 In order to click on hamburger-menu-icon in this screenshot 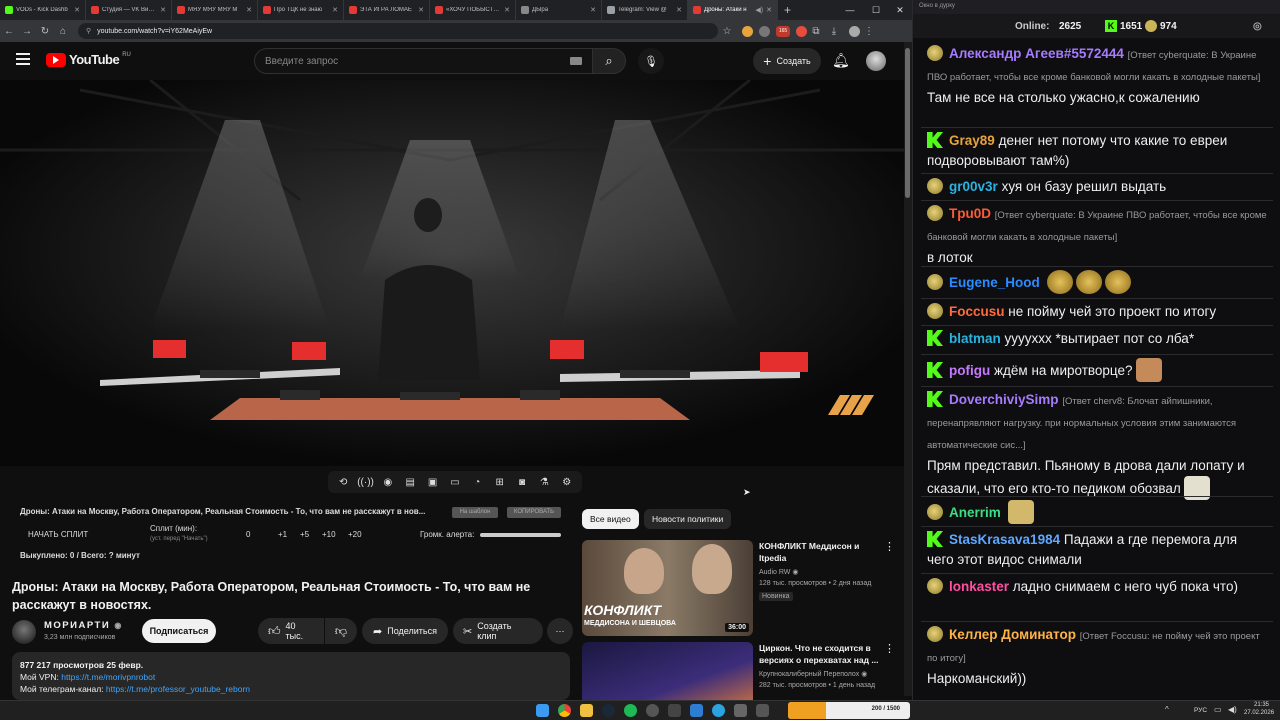, I will do `click(23, 59)`.